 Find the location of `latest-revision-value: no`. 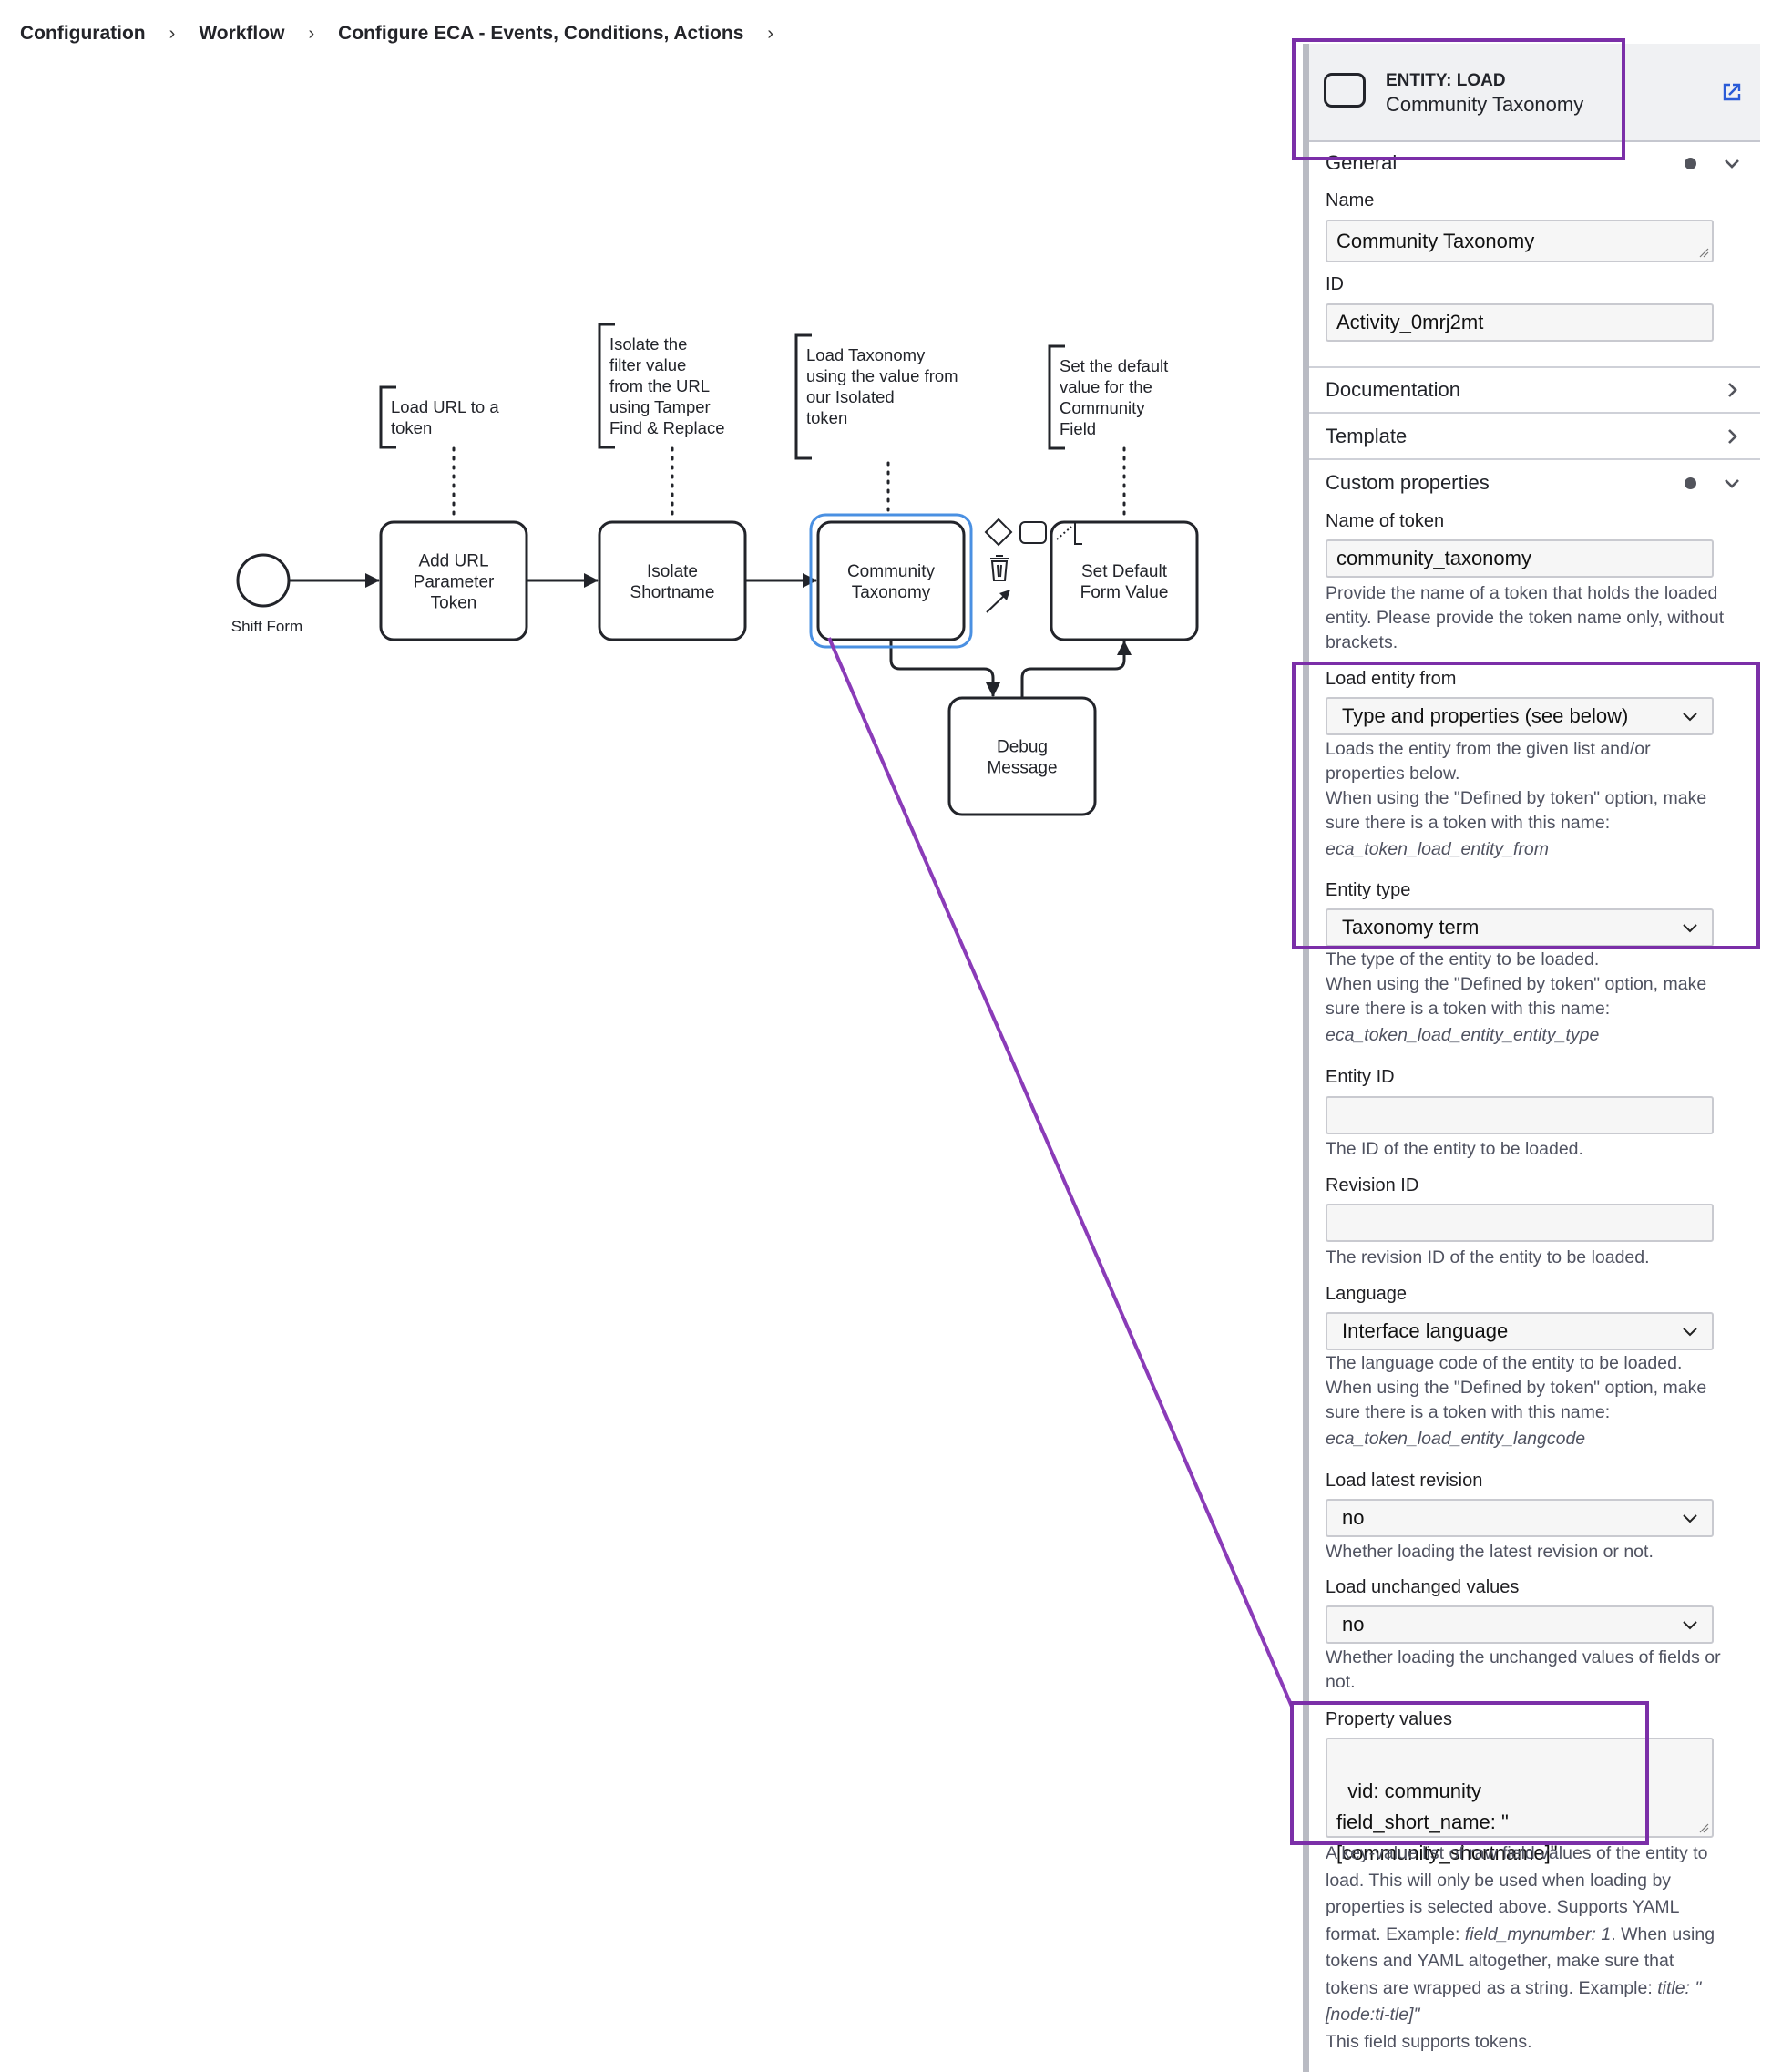

latest-revision-value: no is located at coordinates (1353, 1517).